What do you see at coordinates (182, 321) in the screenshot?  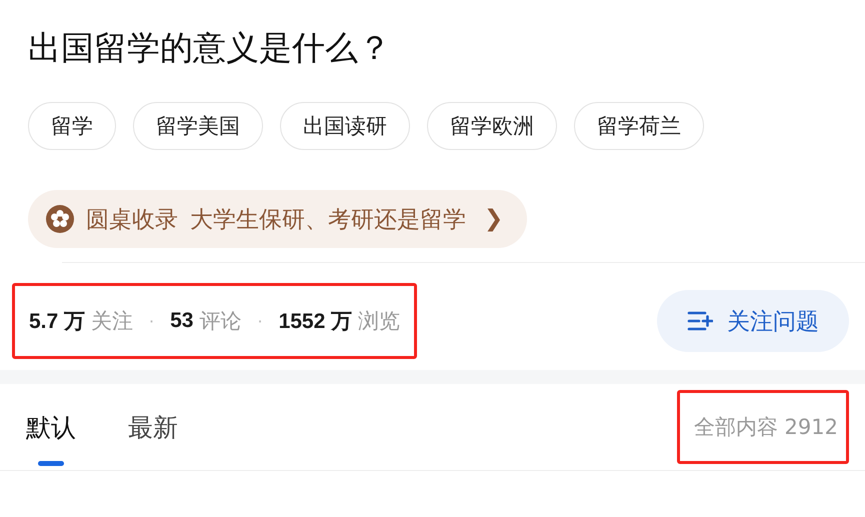 I see `stat-number: 53` at bounding box center [182, 321].